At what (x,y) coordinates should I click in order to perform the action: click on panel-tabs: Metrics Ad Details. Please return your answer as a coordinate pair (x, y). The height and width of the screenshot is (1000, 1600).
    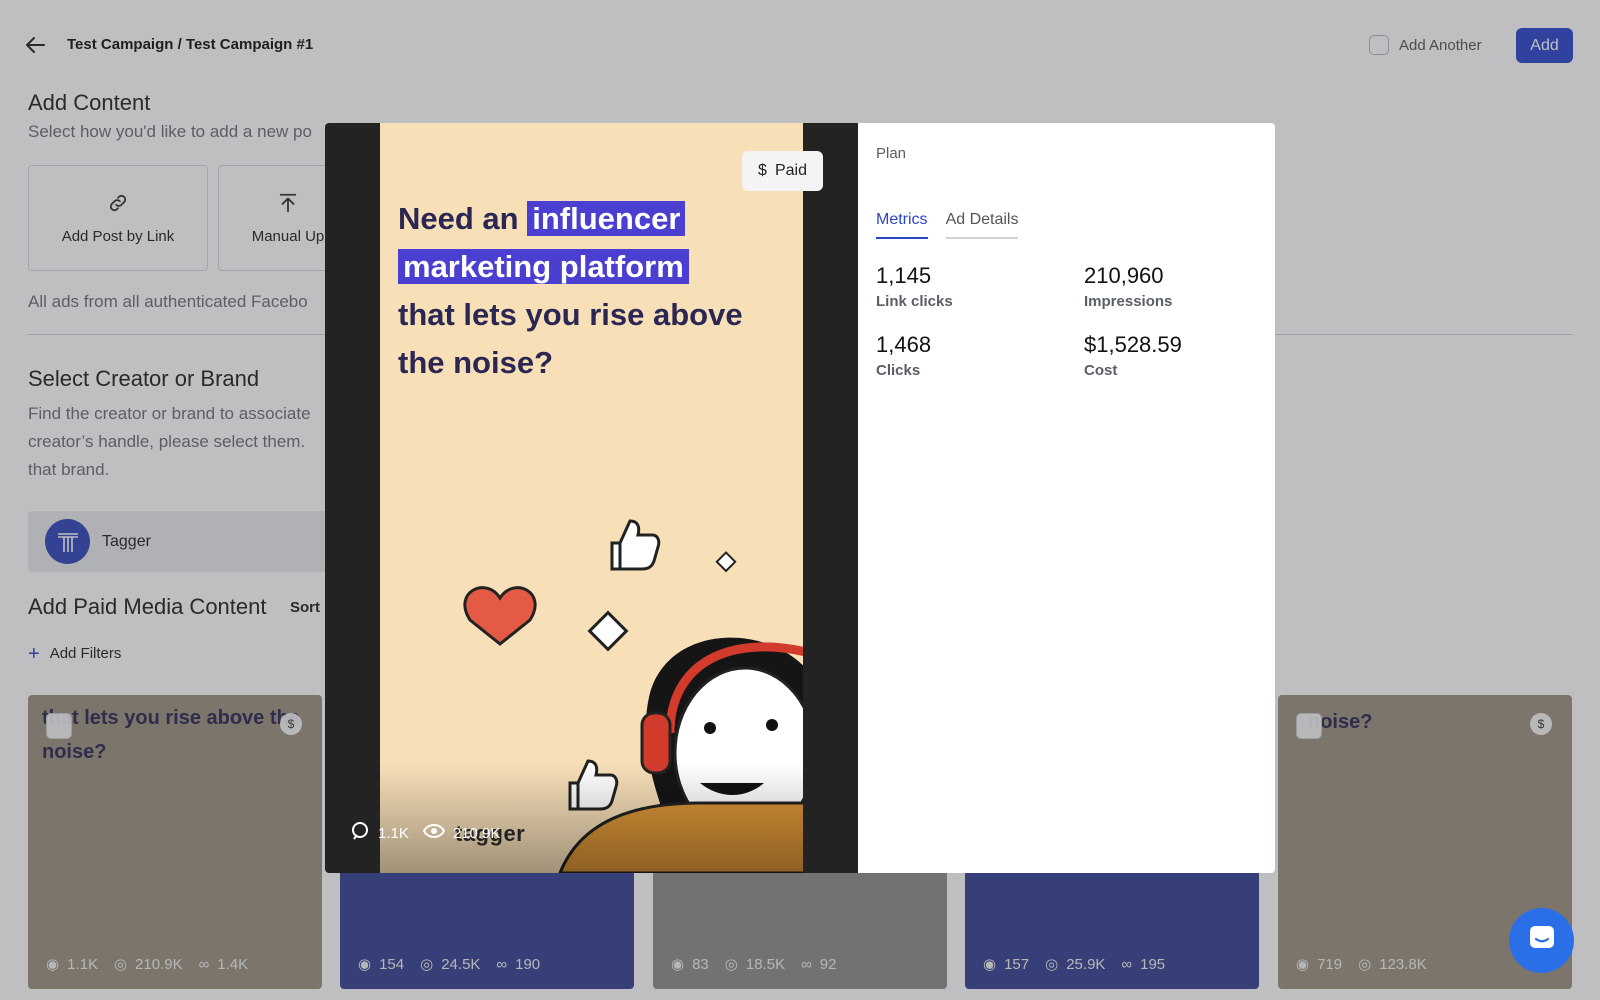
    Looking at the image, I should click on (947, 225).